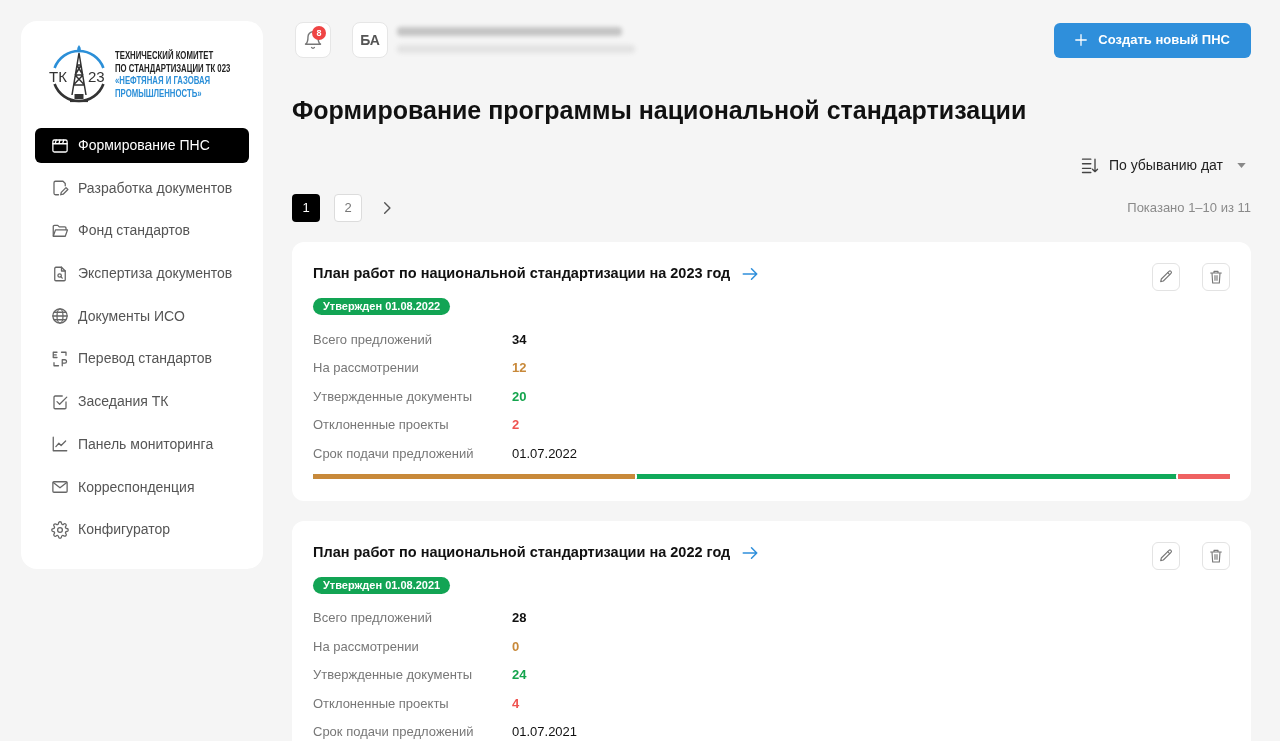 The width and height of the screenshot is (1280, 741). Describe the element at coordinates (60, 529) in the screenshot. I see `settings-icon` at that location.